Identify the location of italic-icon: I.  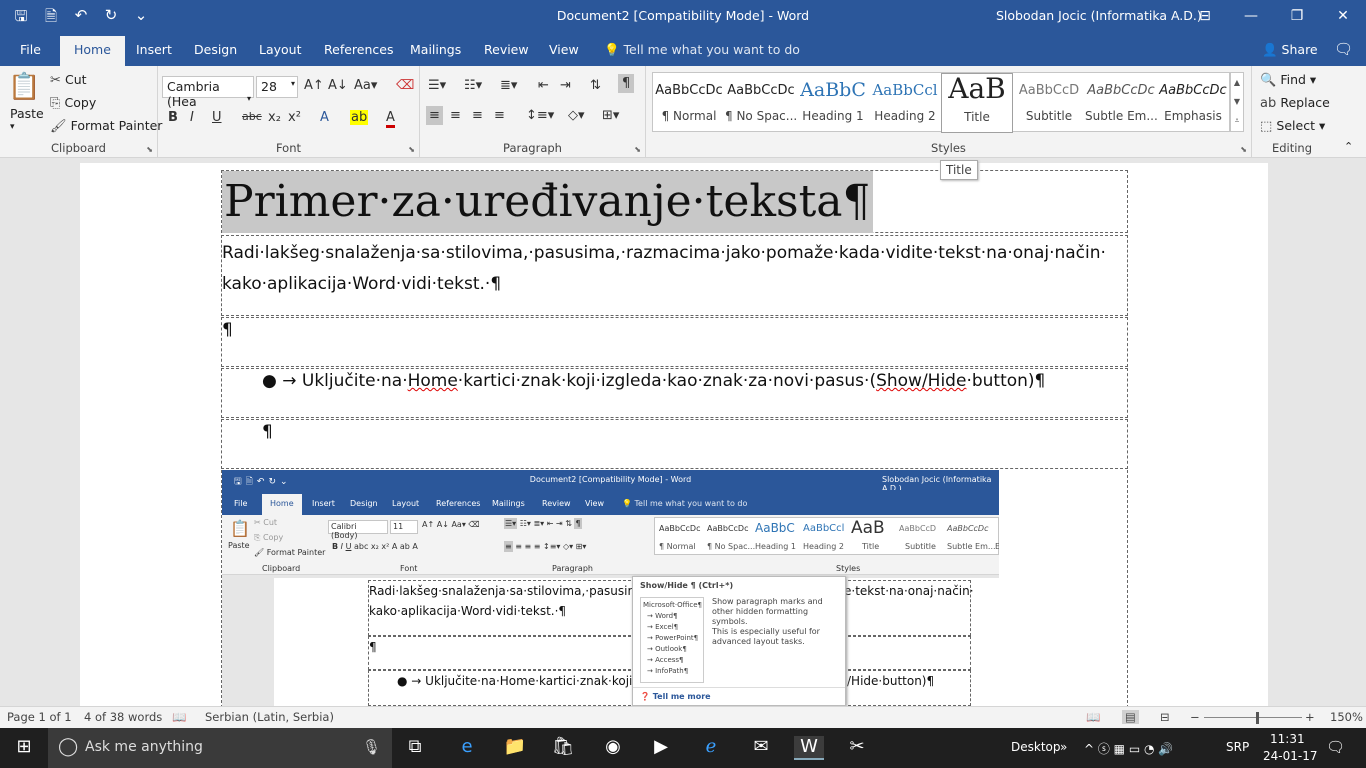
(192, 117).